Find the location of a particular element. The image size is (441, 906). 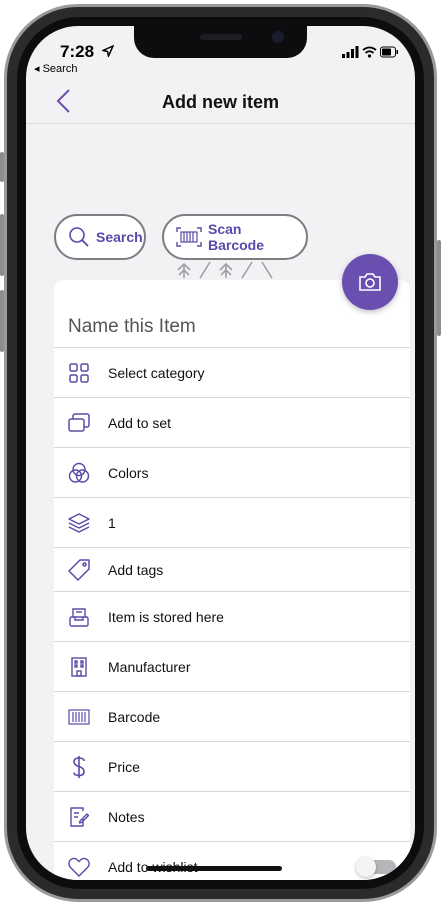

row-label: Notes is located at coordinates (126, 816).